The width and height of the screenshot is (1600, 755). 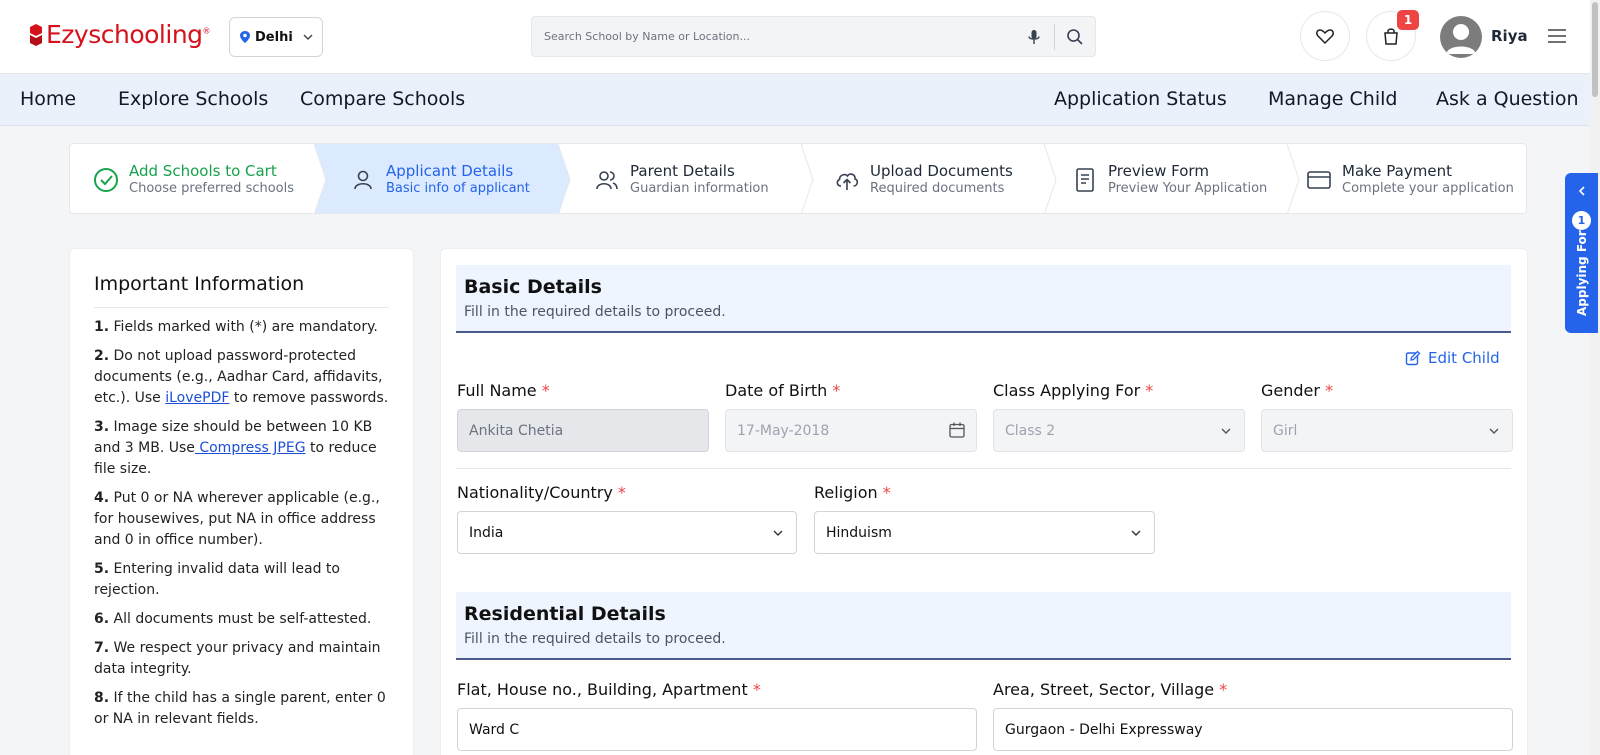 I want to click on edit-icon, so click(x=1413, y=358).